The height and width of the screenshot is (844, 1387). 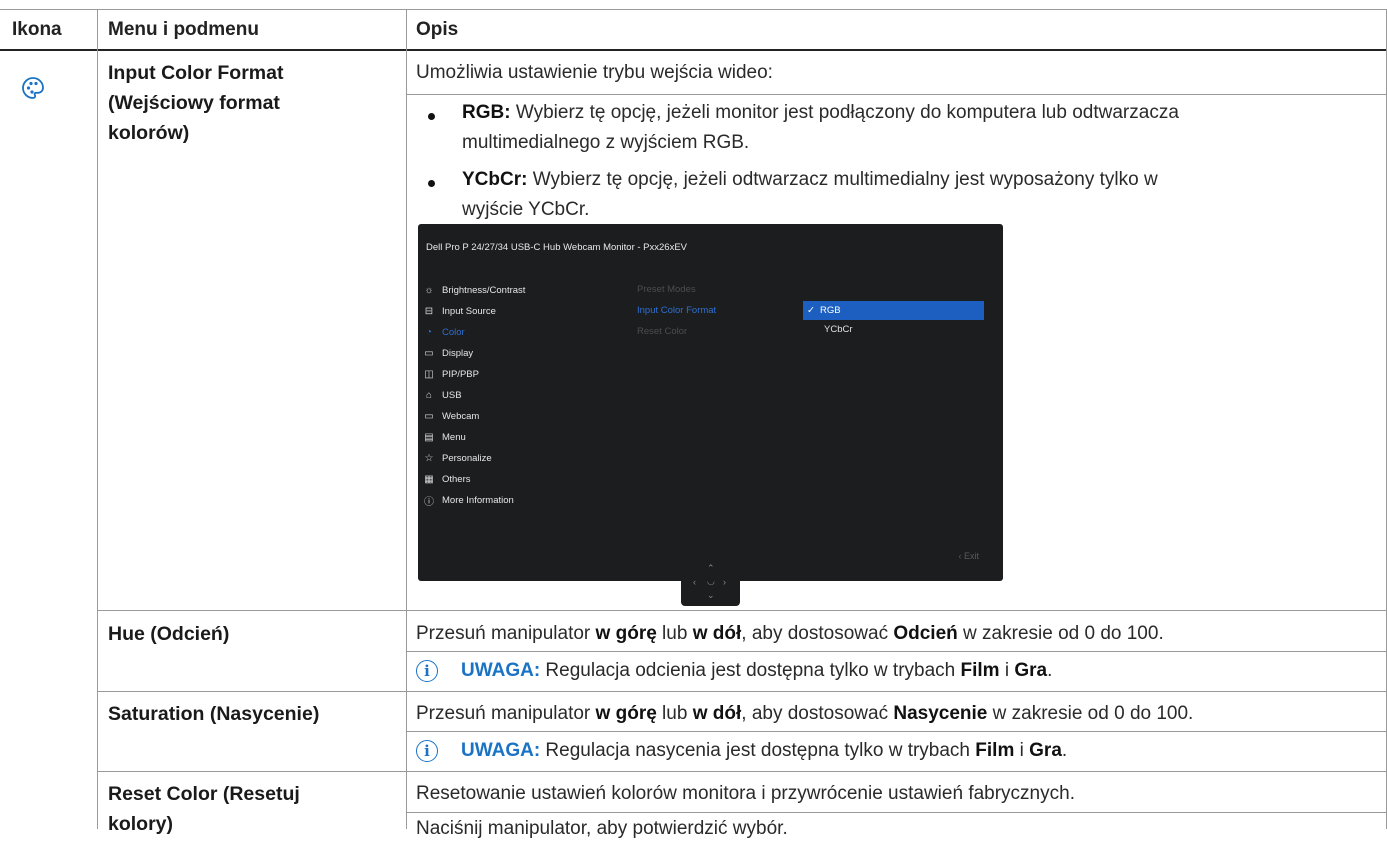 What do you see at coordinates (662, 331) in the screenshot?
I see `osd-submenu-reset: Reset Color` at bounding box center [662, 331].